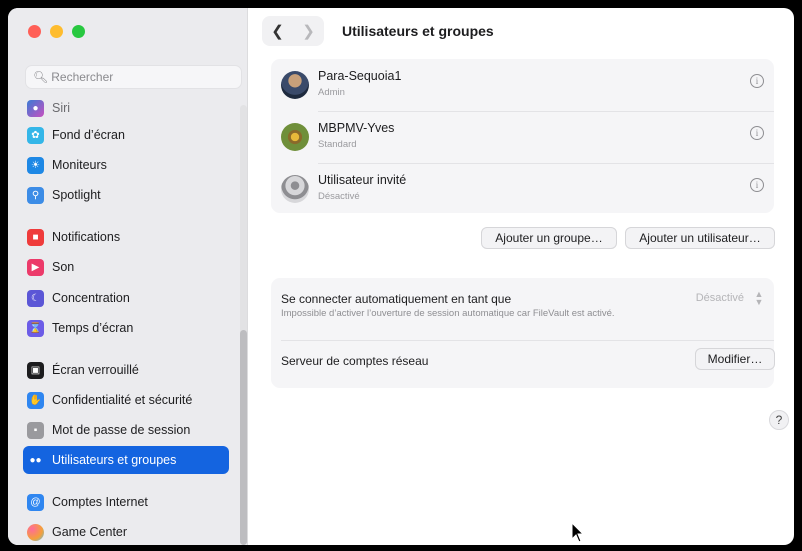 The image size is (802, 551). What do you see at coordinates (35, 165) in the screenshot?
I see `display-icon: ☀` at bounding box center [35, 165].